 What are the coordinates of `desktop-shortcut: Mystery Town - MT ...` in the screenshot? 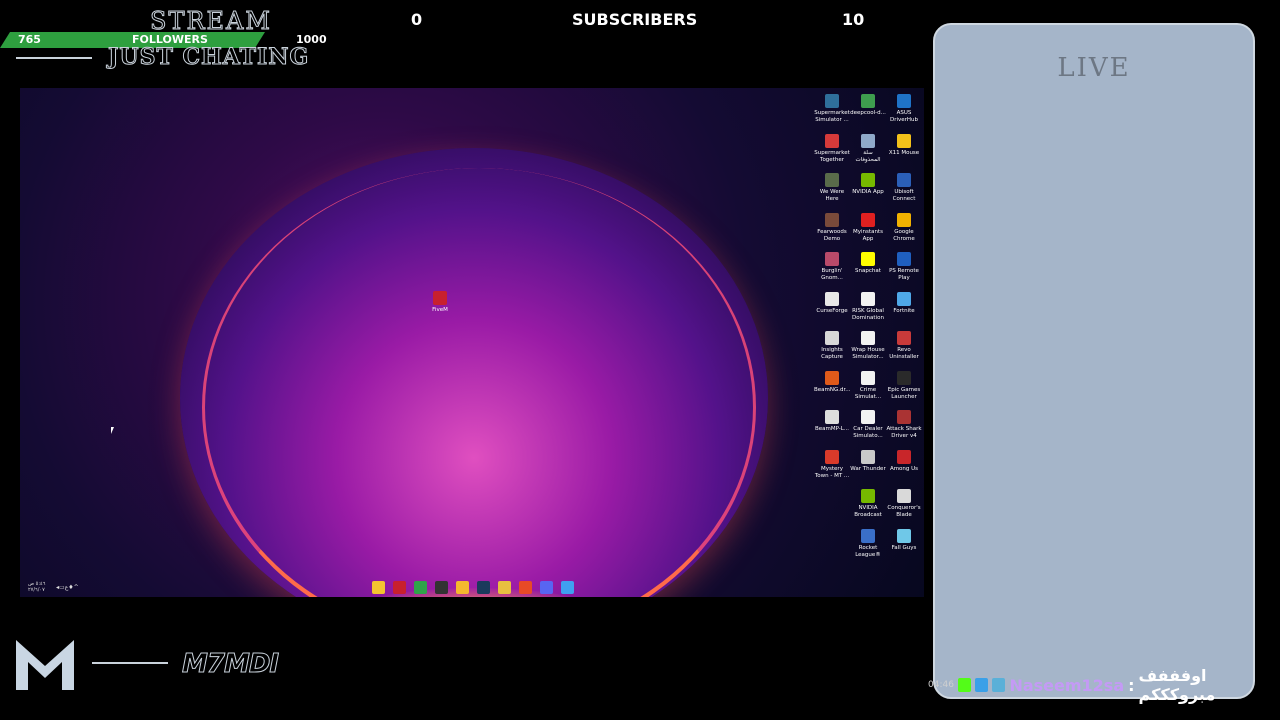 It's located at (832, 464).